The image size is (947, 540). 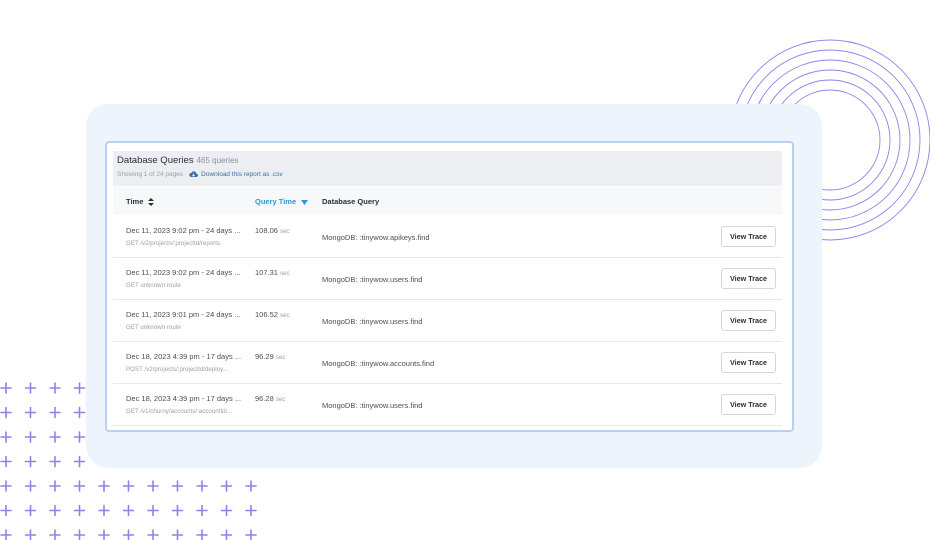 I want to click on query-time-value: 107.31, so click(x=266, y=272).